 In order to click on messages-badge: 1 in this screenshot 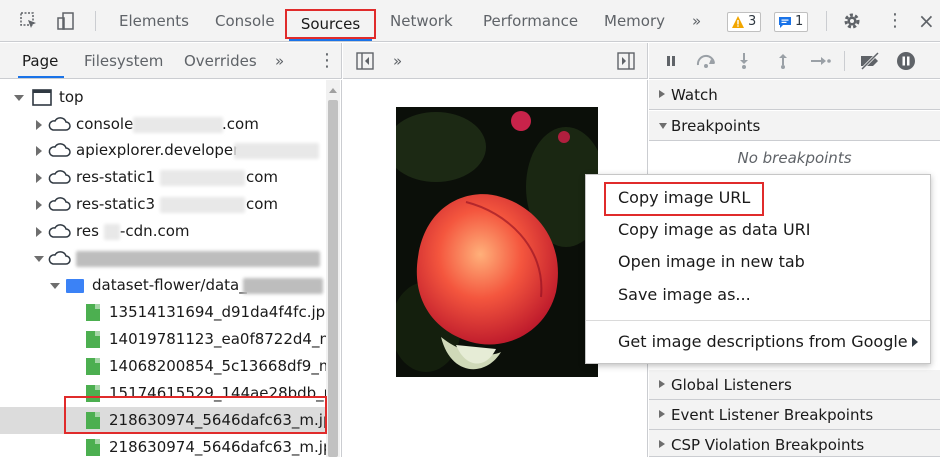, I will do `click(791, 22)`.